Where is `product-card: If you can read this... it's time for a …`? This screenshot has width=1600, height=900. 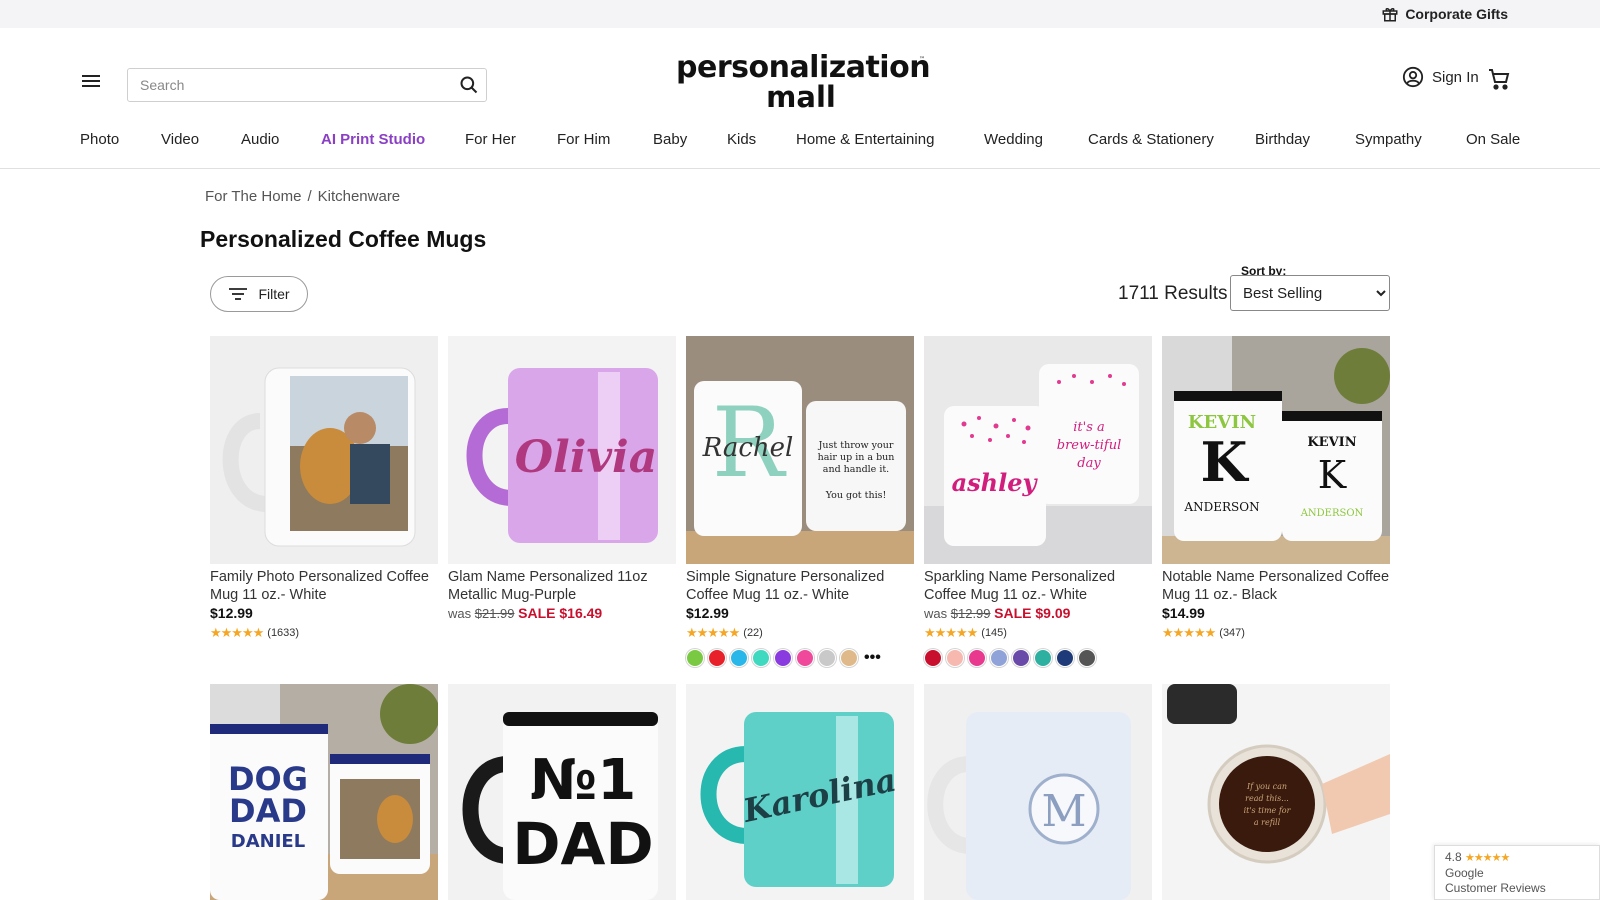 product-card: If you can read this... it's time for a … is located at coordinates (1276, 792).